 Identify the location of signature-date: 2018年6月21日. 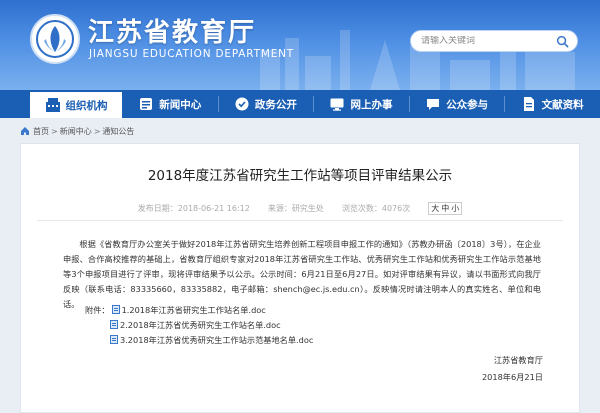
(512, 377).